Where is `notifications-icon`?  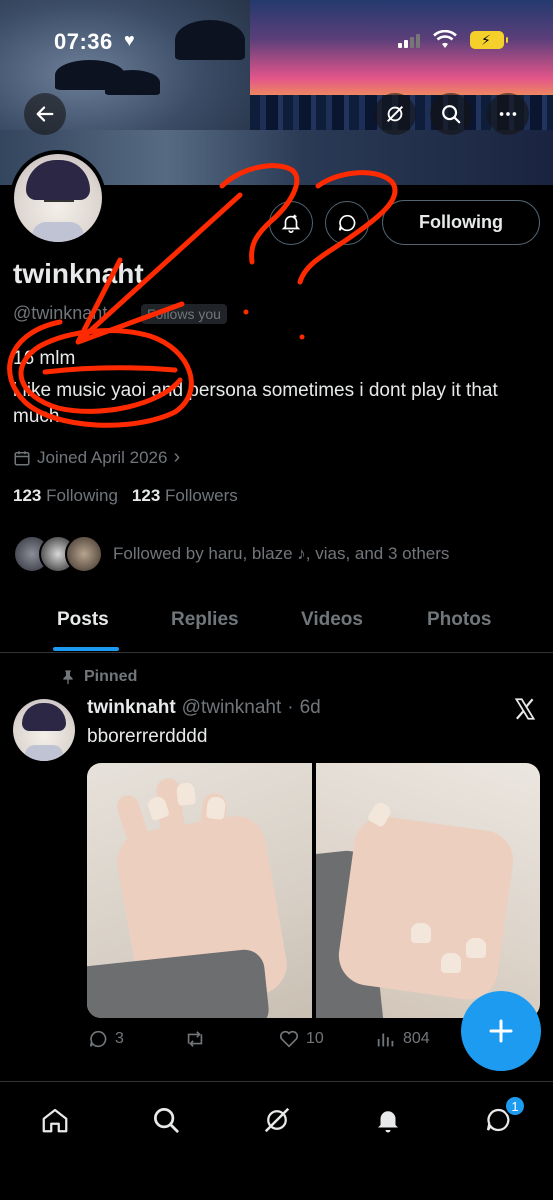 notifications-icon is located at coordinates (388, 1122).